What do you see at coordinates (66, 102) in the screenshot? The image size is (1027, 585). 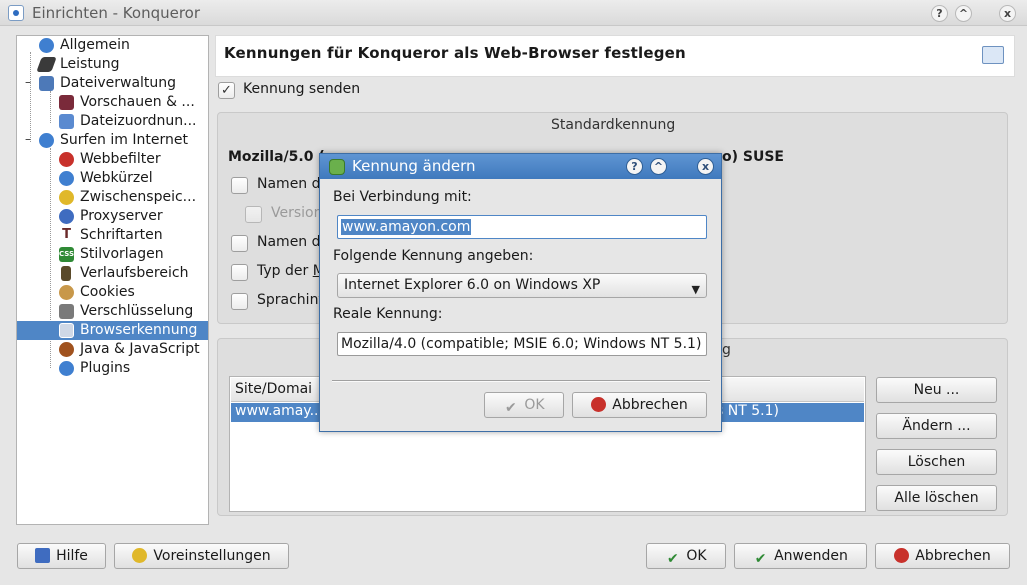 I see `preview-icon` at bounding box center [66, 102].